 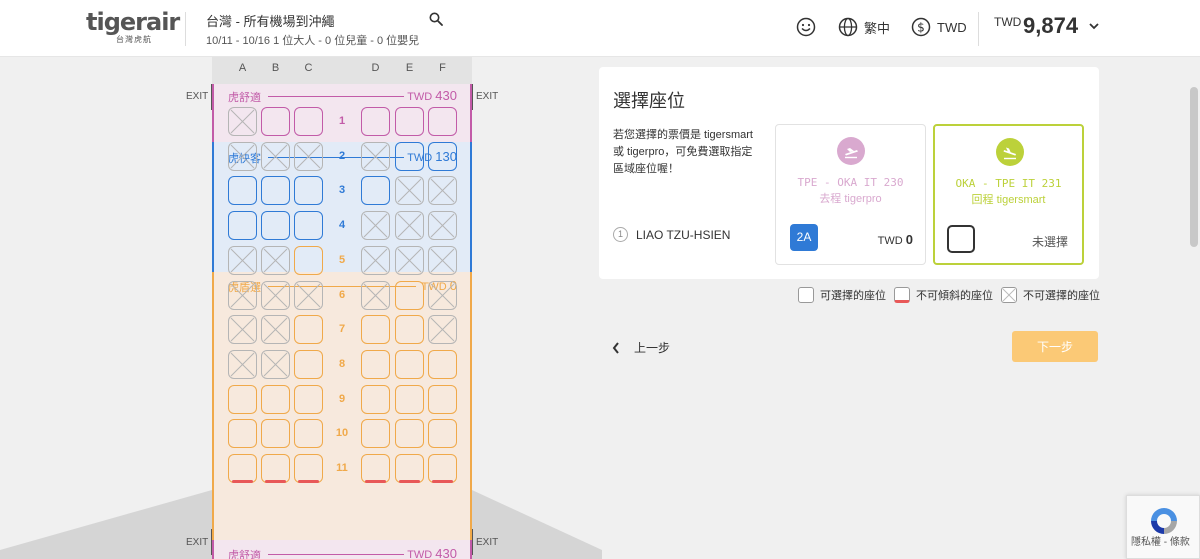 What do you see at coordinates (877, 28) in the screenshot?
I see `language-label: 繁中` at bounding box center [877, 28].